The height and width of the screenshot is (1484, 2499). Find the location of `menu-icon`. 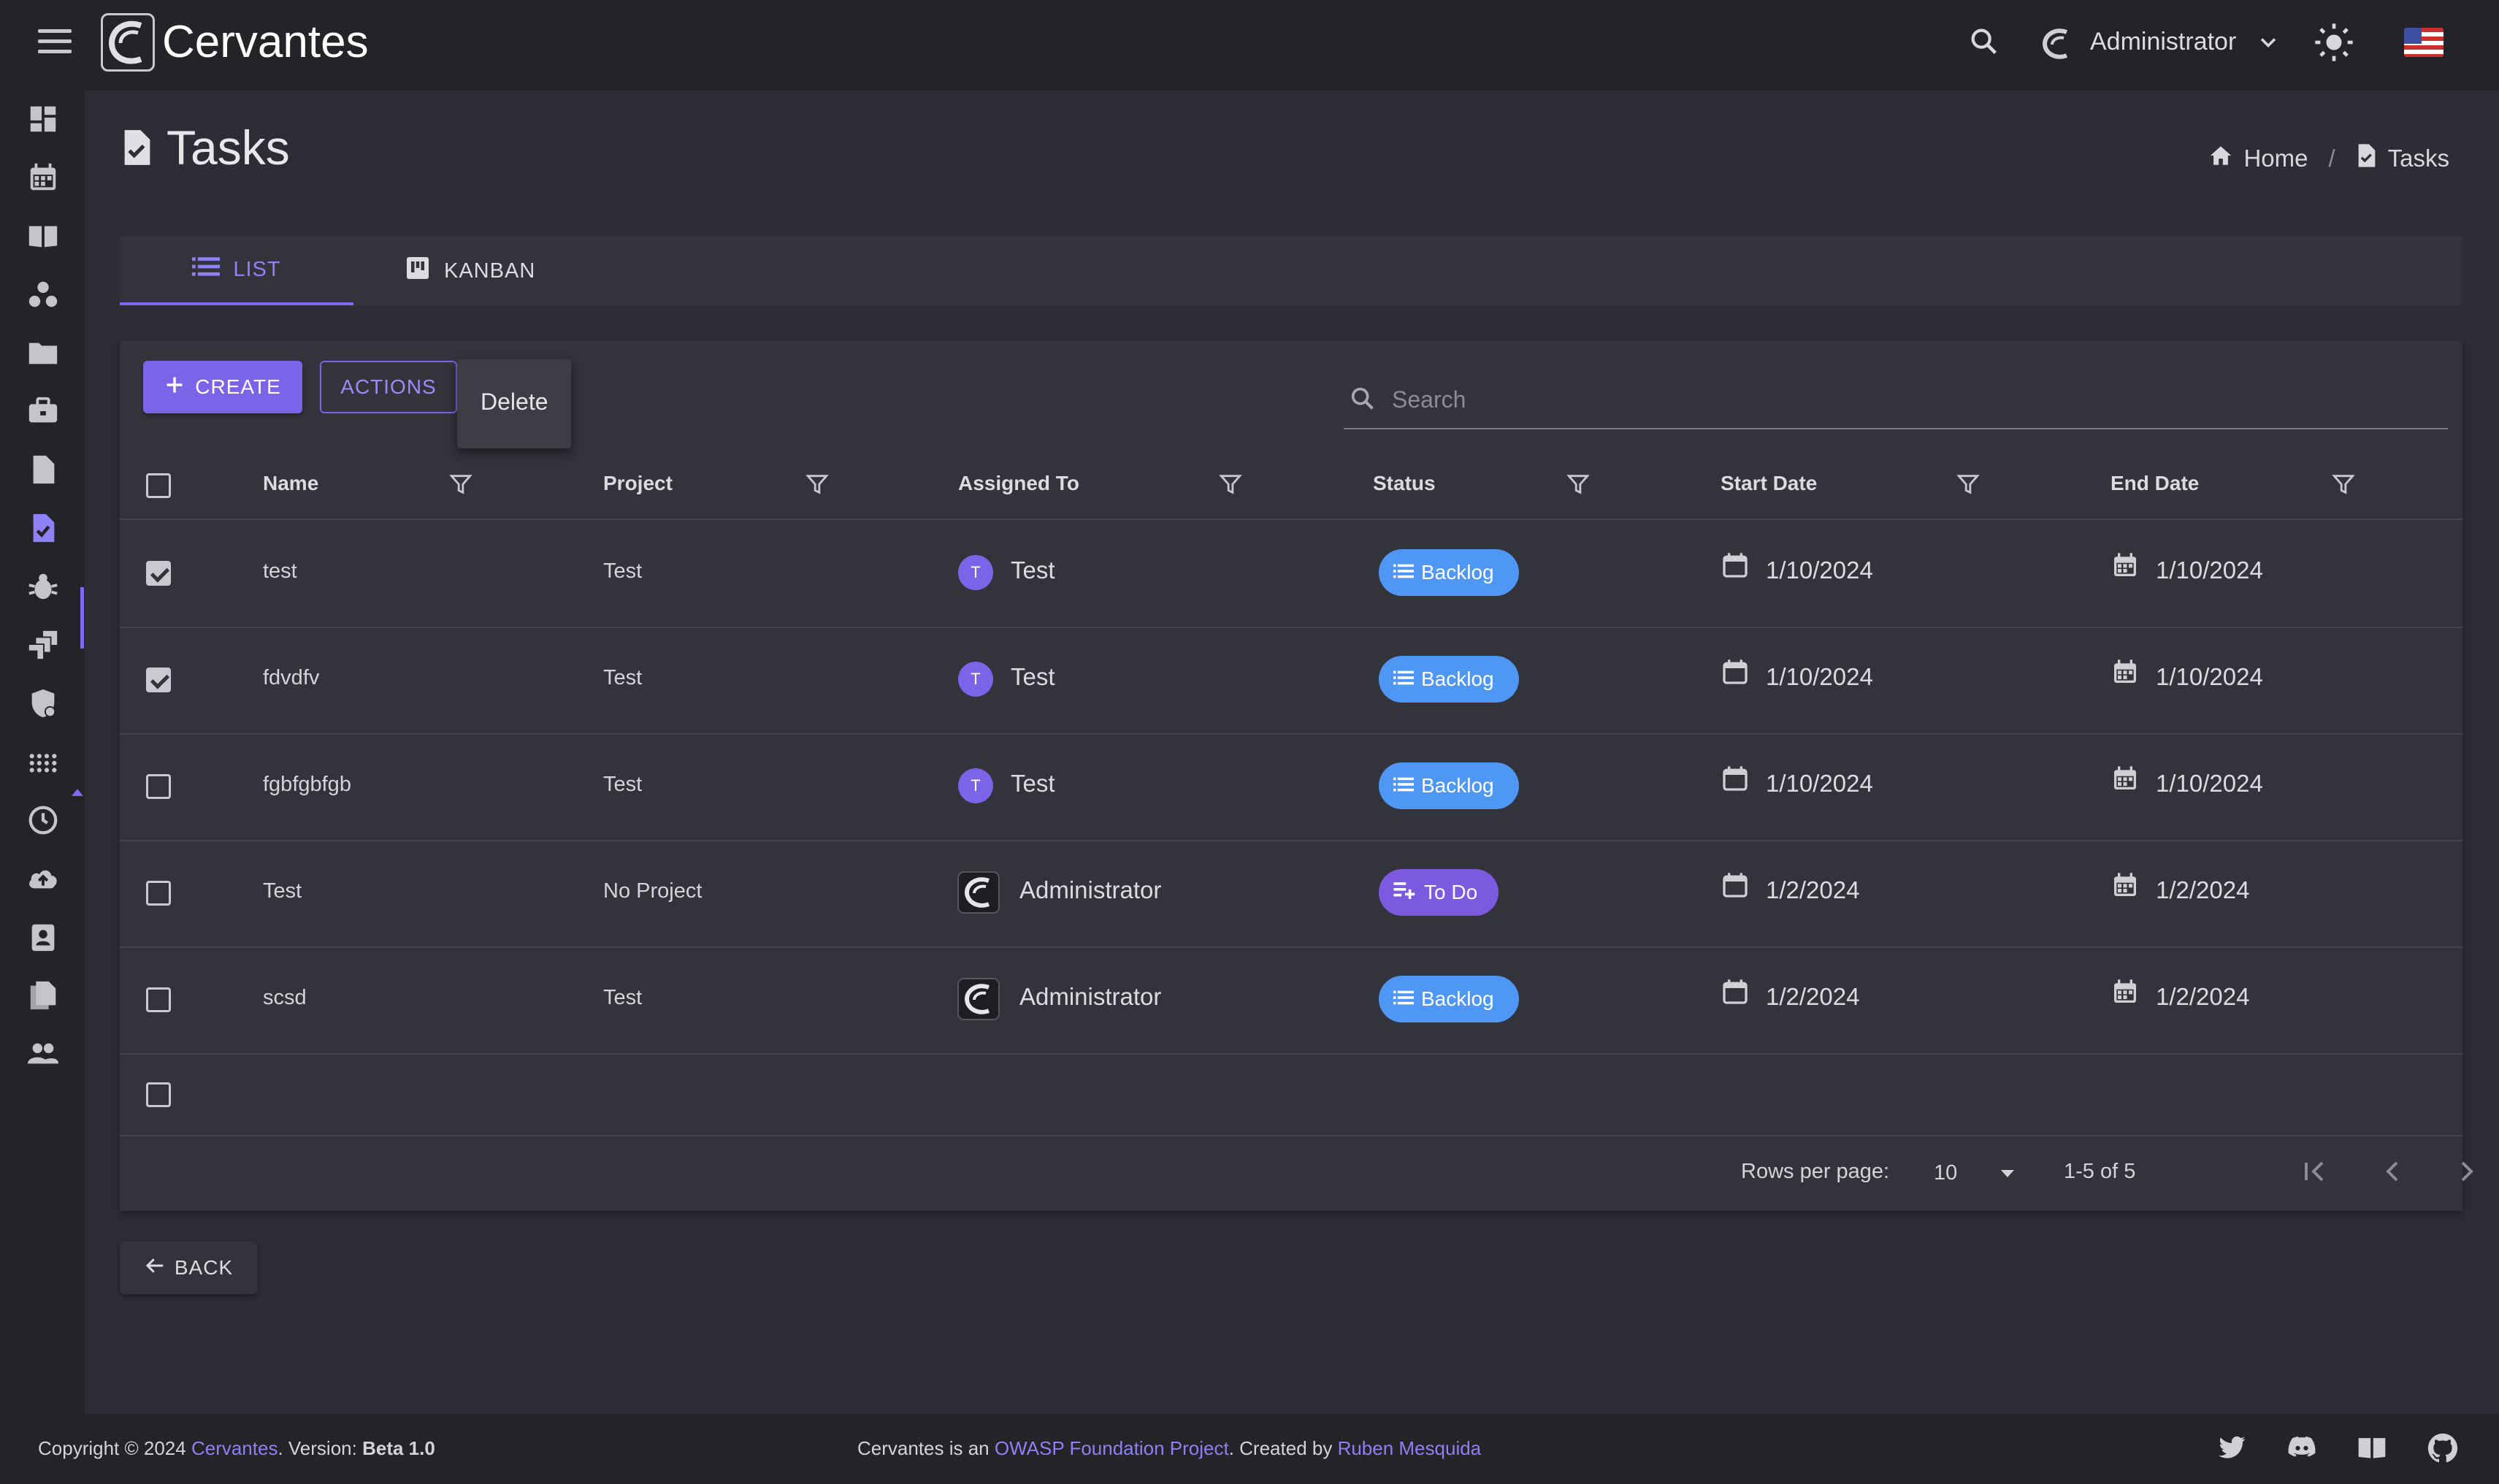

menu-icon is located at coordinates (55, 44).